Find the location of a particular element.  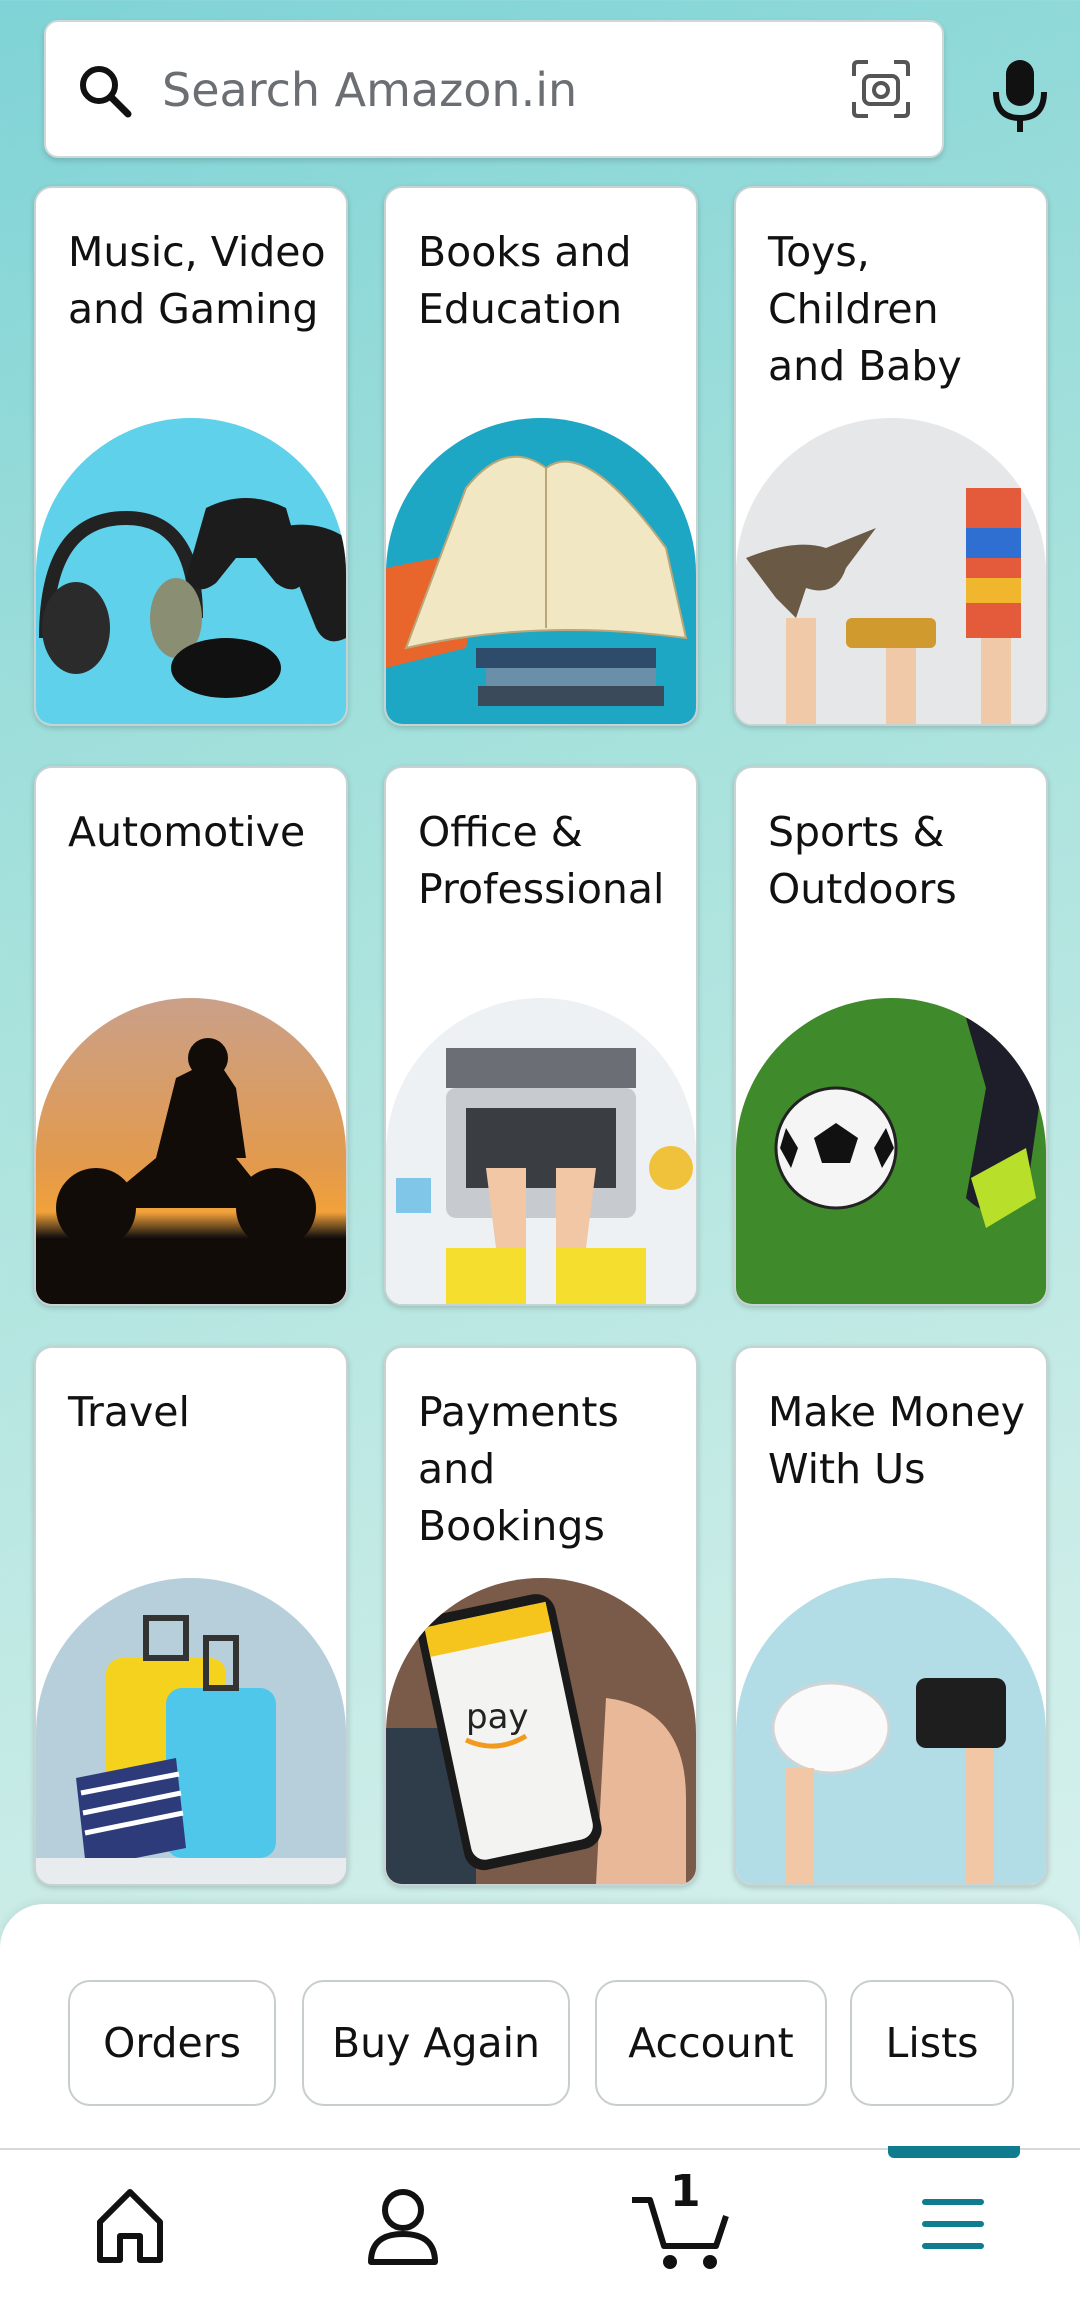

nav-account is located at coordinates (403, 2222).